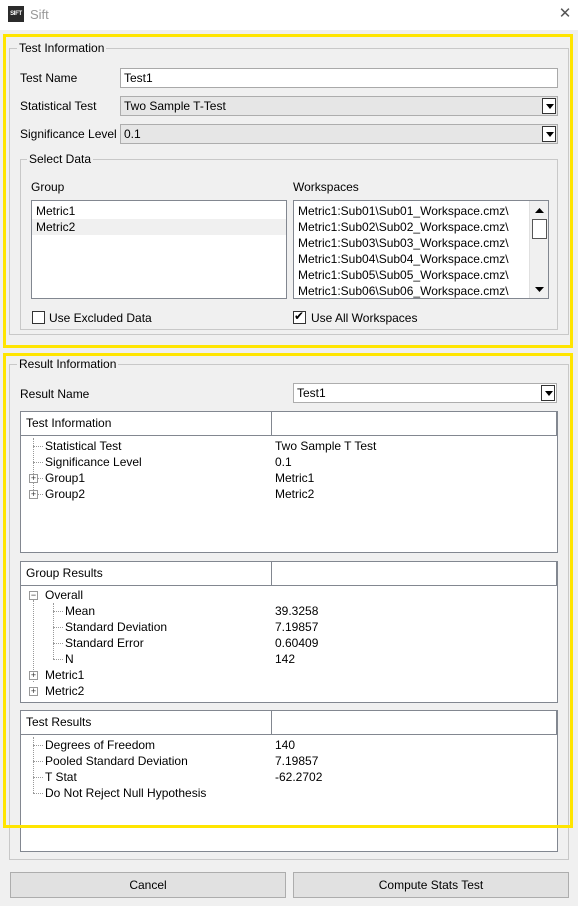  What do you see at coordinates (16, 14) in the screenshot?
I see `app-icon: SIFT` at bounding box center [16, 14].